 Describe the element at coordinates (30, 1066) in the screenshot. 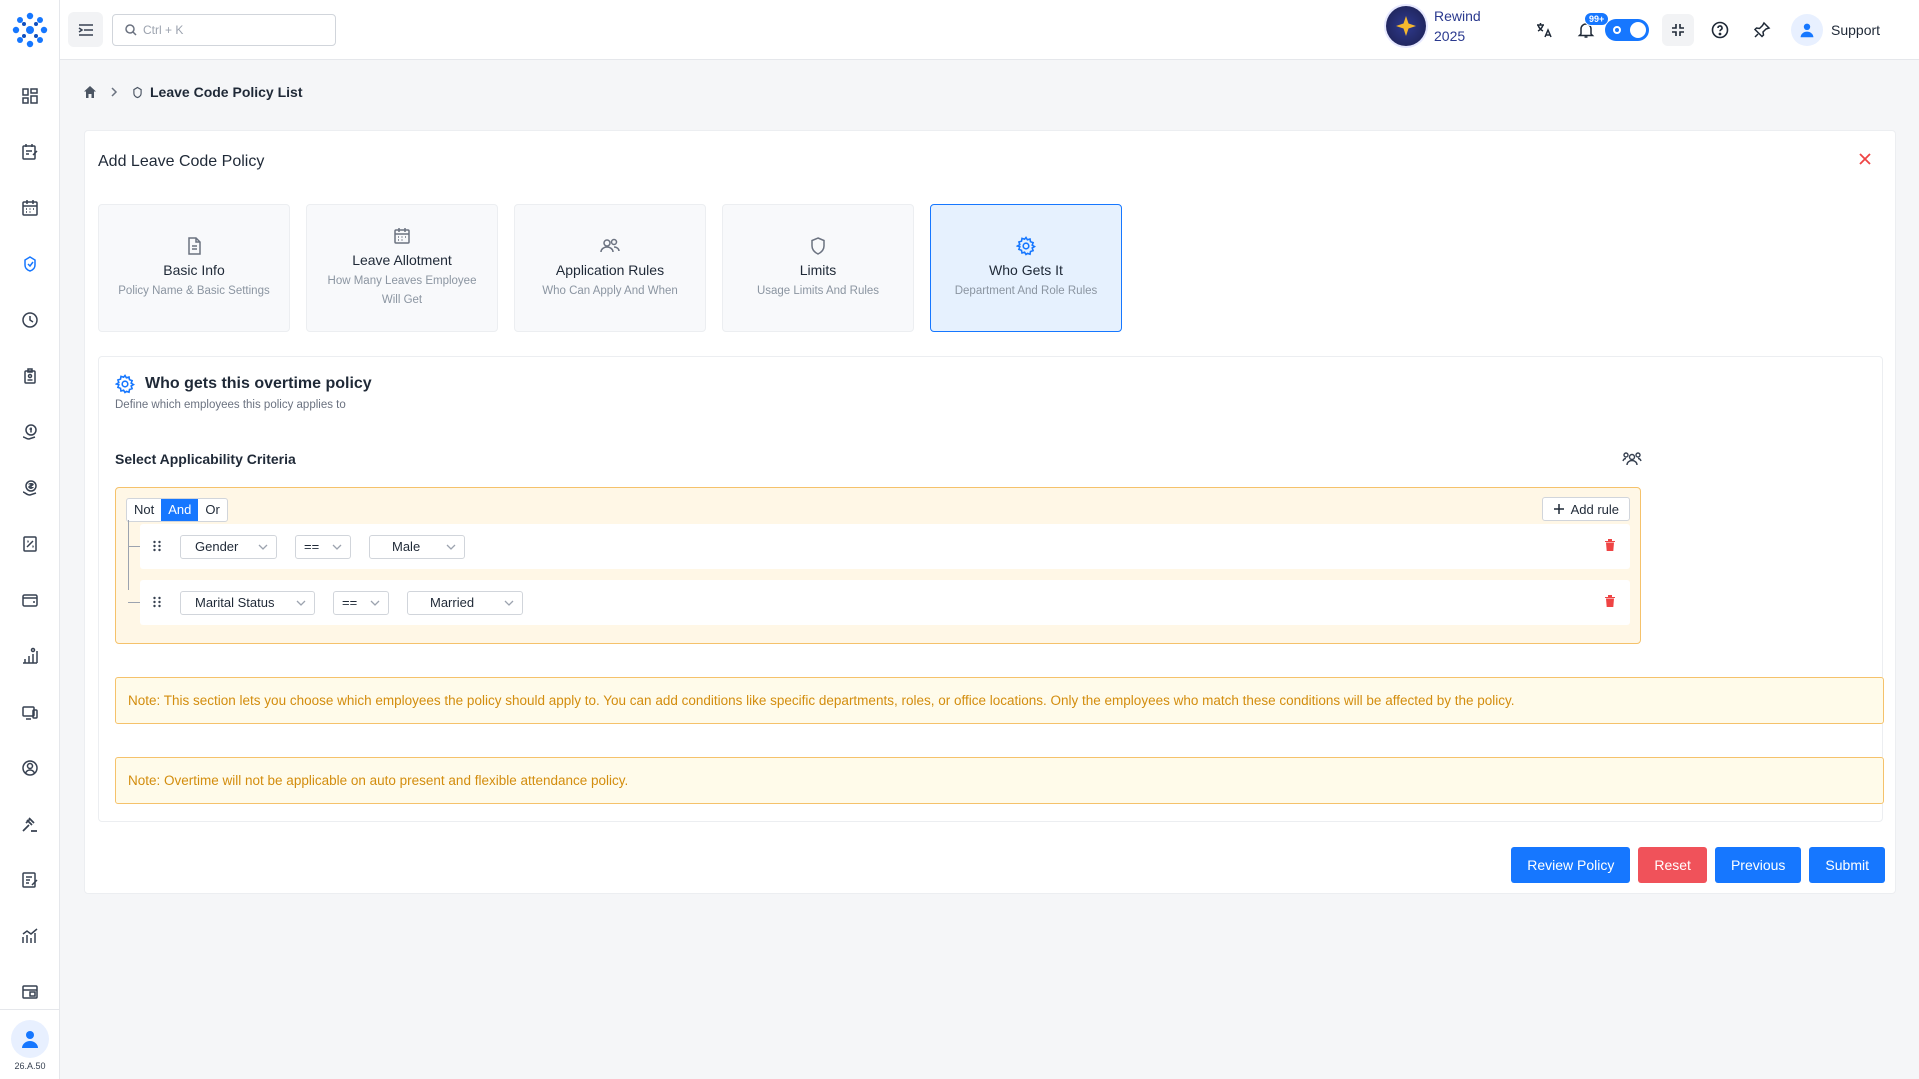

I see `app-version: 26.A.50` at that location.